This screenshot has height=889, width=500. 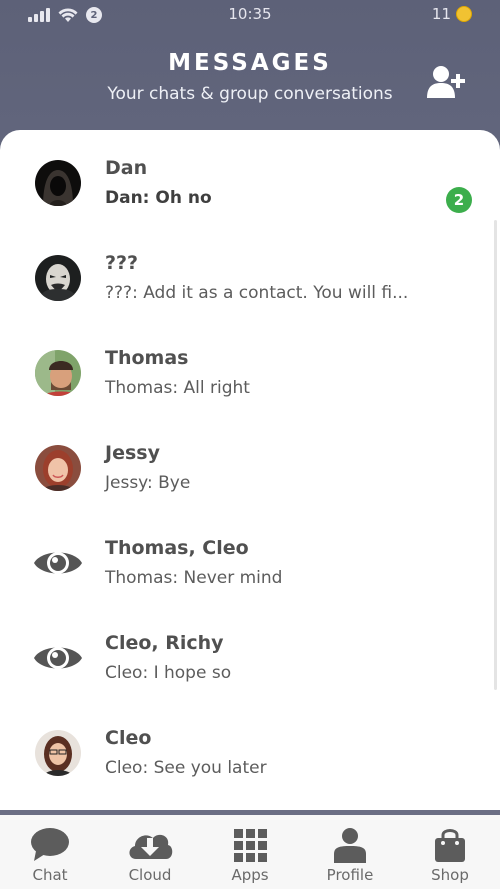 What do you see at coordinates (441, 14) in the screenshot?
I see `coin-count: 11` at bounding box center [441, 14].